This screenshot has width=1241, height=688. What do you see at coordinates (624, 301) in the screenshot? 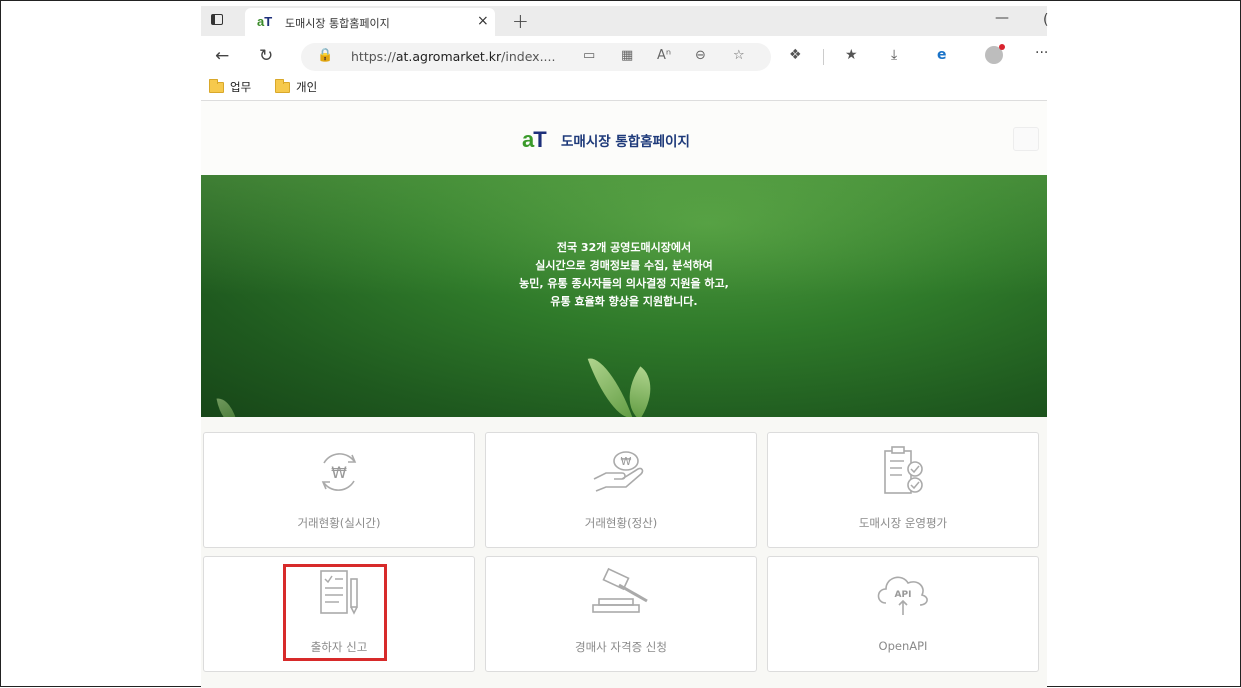
I see `hero-line: 유통 효율화 향상을 지원합니다.` at bounding box center [624, 301].